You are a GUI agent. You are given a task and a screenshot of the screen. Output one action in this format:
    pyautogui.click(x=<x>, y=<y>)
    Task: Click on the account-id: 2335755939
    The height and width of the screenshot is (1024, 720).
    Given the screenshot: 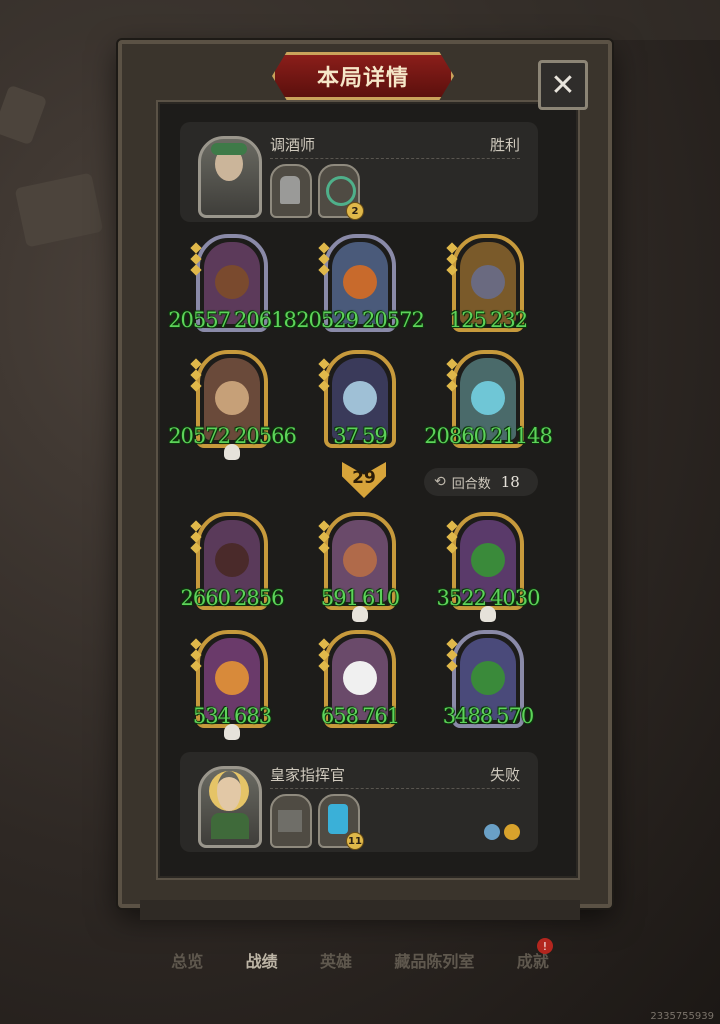 What is the action you would take?
    pyautogui.click(x=682, y=1016)
    